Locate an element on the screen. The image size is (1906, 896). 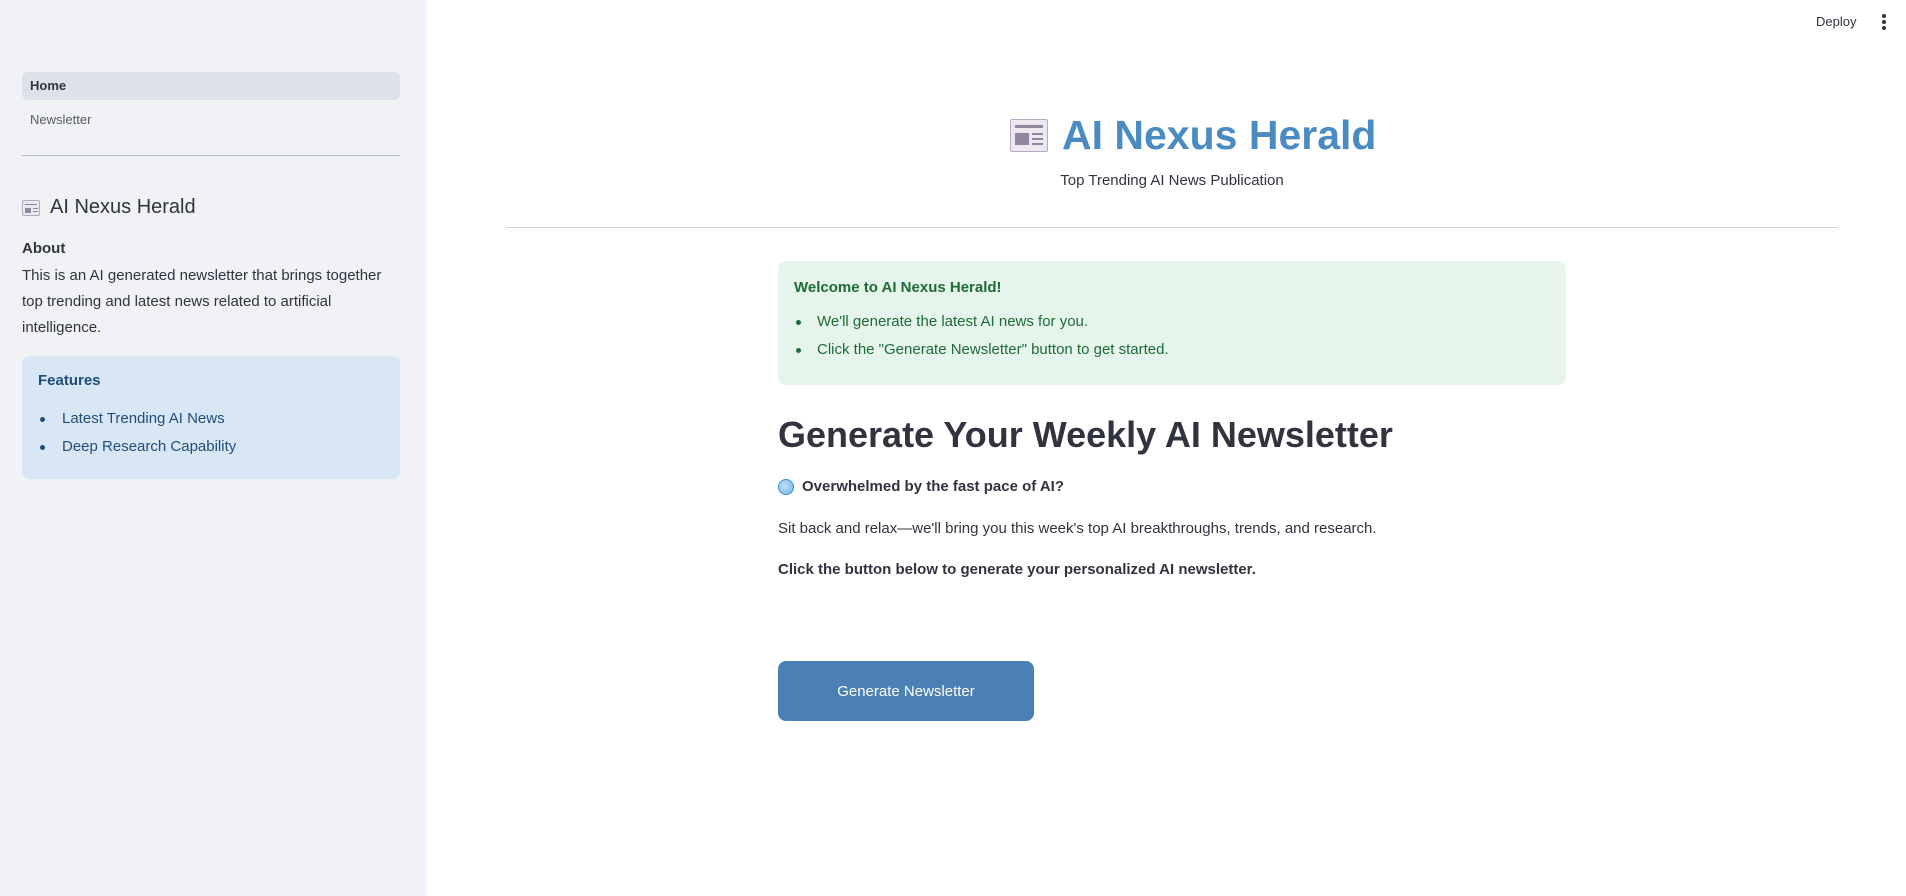
overwhelmed-line: Overwhelmed by the fast pace of AI? is located at coordinates (921, 486).